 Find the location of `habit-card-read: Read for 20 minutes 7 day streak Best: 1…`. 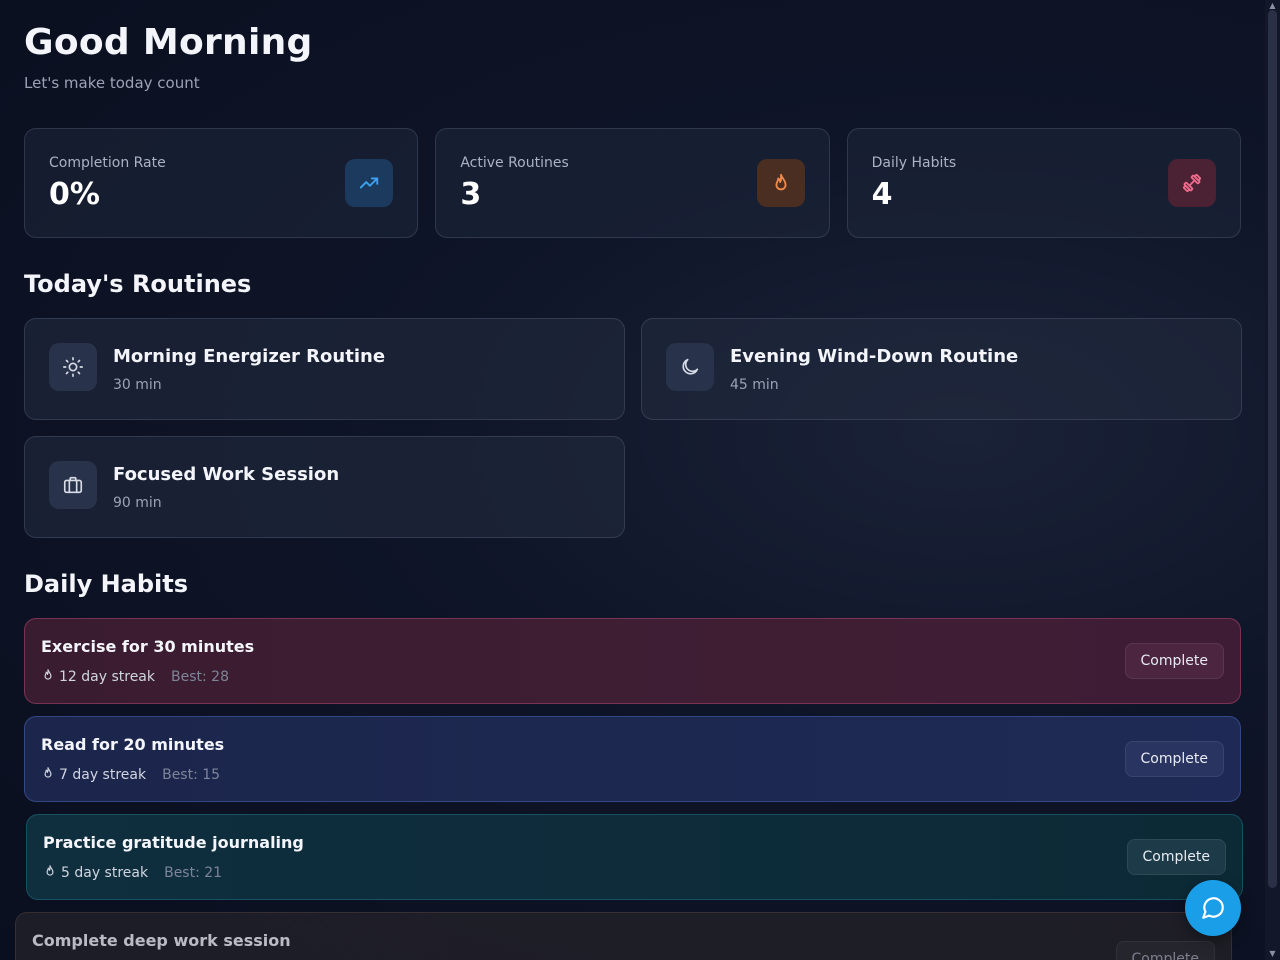

habit-card-read: Read for 20 minutes 7 day streak Best: 1… is located at coordinates (632, 759).